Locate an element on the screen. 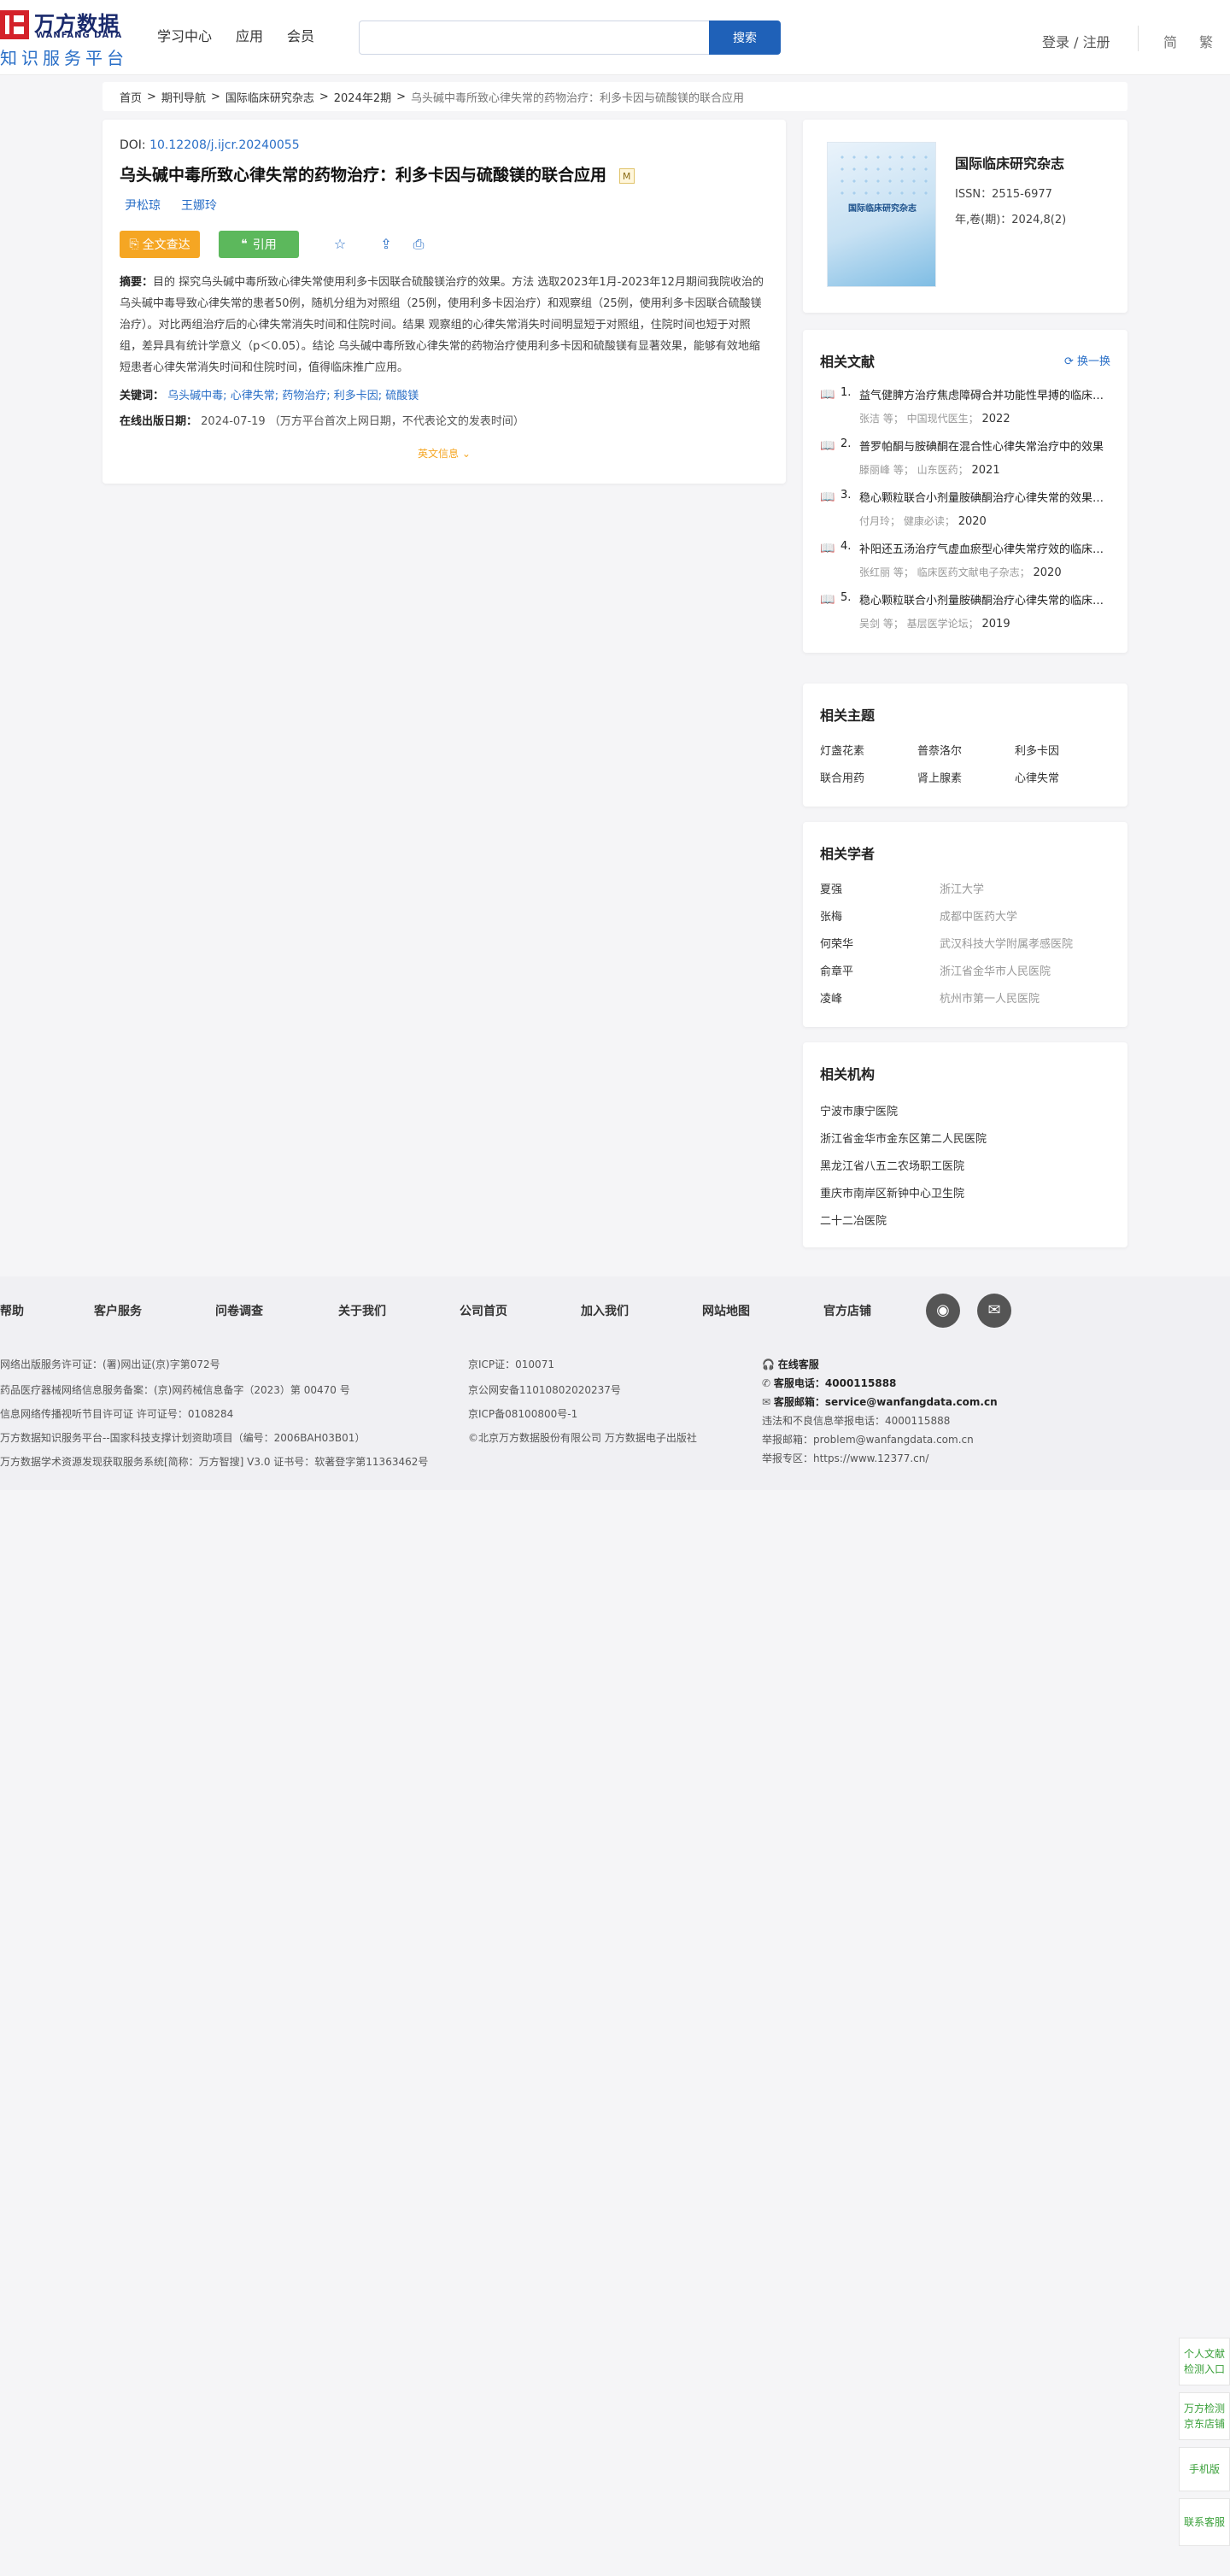 The width and height of the screenshot is (1230, 2576). literature-source: 临床医药文献电子杂志 is located at coordinates (968, 572).